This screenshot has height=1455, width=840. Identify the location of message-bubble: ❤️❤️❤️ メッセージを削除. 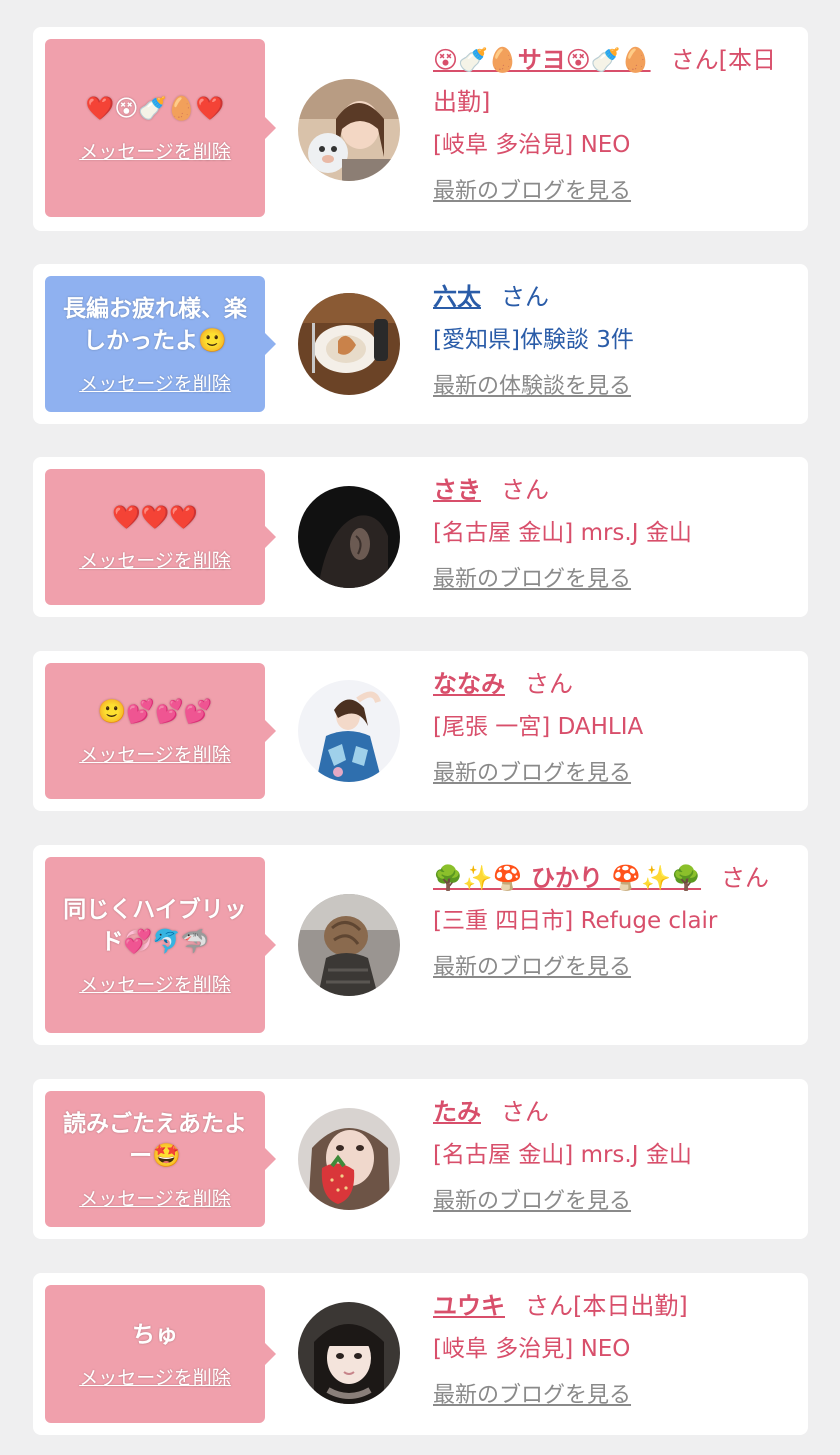
(160, 537).